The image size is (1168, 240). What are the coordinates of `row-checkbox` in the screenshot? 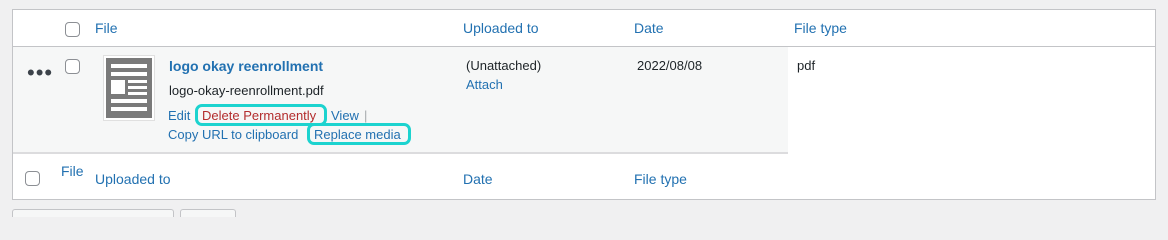 It's located at (72, 66).